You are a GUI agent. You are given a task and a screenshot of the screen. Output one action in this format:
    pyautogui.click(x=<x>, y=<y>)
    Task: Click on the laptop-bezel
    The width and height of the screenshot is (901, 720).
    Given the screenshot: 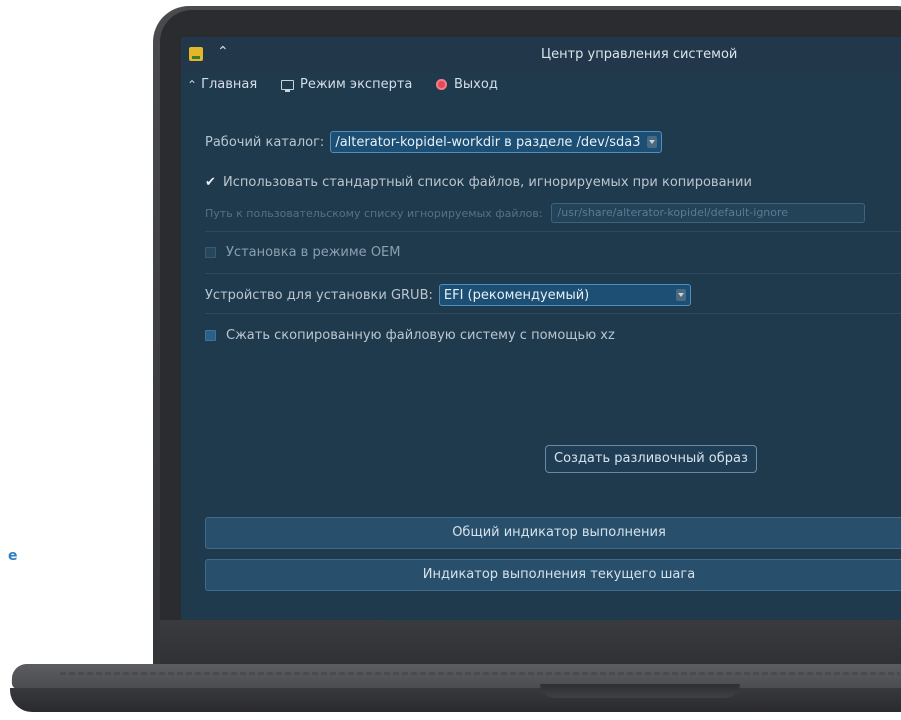 What is the action you would take?
    pyautogui.click(x=530, y=644)
    